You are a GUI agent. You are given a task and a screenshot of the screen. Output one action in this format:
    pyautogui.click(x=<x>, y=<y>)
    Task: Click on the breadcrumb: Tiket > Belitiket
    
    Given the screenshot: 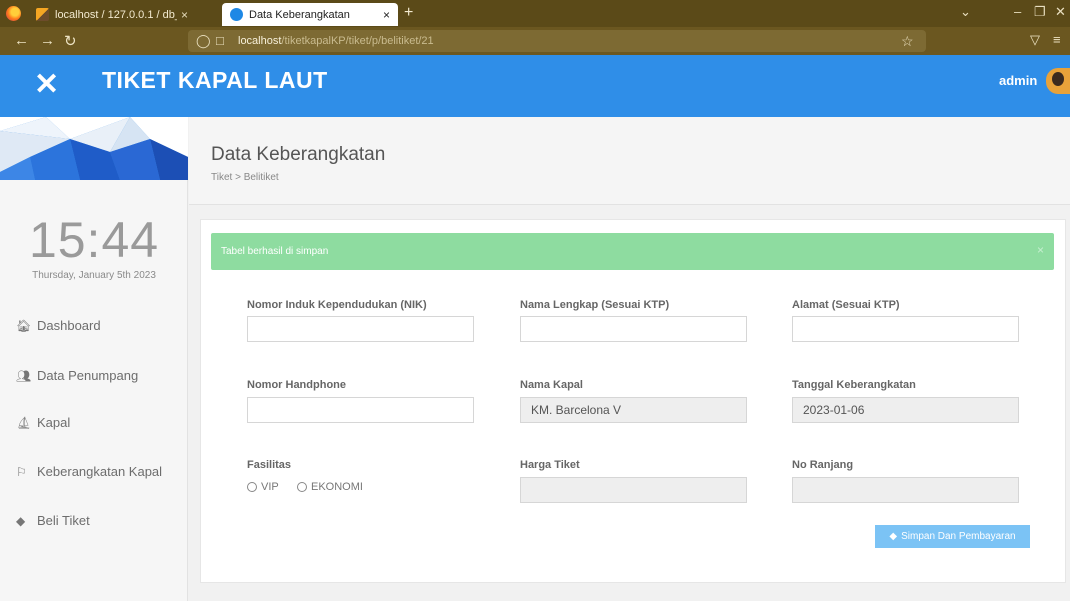 What is the action you would take?
    pyautogui.click(x=245, y=177)
    